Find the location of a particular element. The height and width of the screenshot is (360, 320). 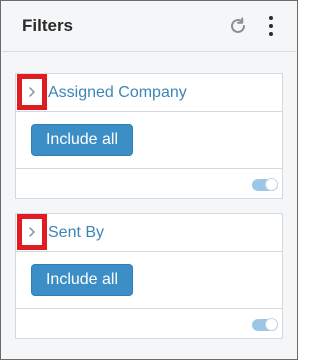

filters-header: Filters is located at coordinates (149, 27).